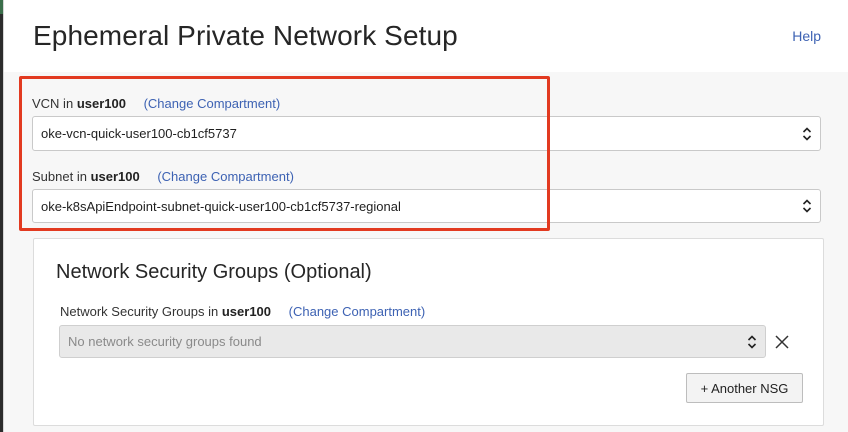 The height and width of the screenshot is (432, 848). What do you see at coordinates (214, 272) in the screenshot?
I see `nsg-section-title: Network Security Groups (Optional)` at bounding box center [214, 272].